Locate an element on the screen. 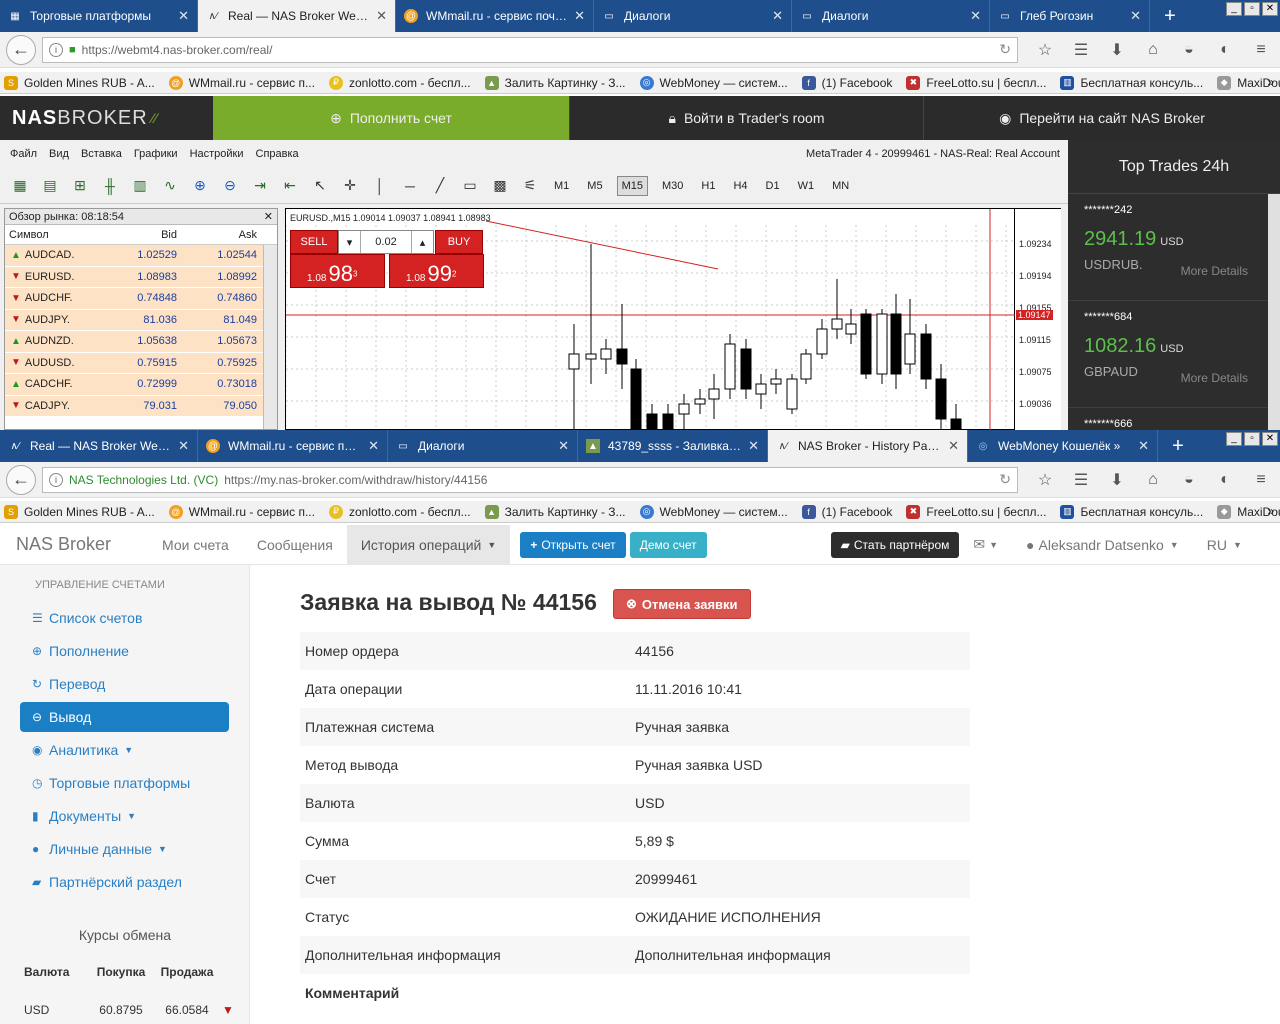  trendline-icon: ╱ is located at coordinates (440, 186).